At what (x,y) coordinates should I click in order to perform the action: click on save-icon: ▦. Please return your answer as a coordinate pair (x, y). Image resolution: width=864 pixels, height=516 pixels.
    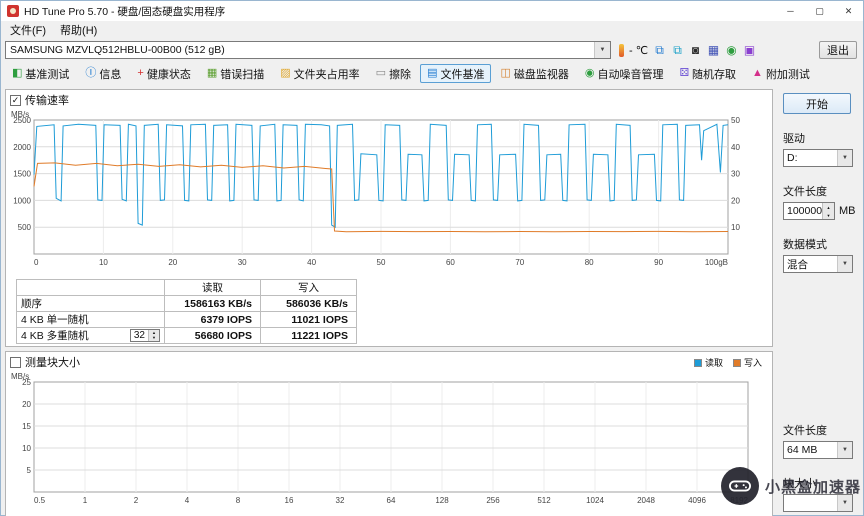
    Looking at the image, I should click on (713, 50).